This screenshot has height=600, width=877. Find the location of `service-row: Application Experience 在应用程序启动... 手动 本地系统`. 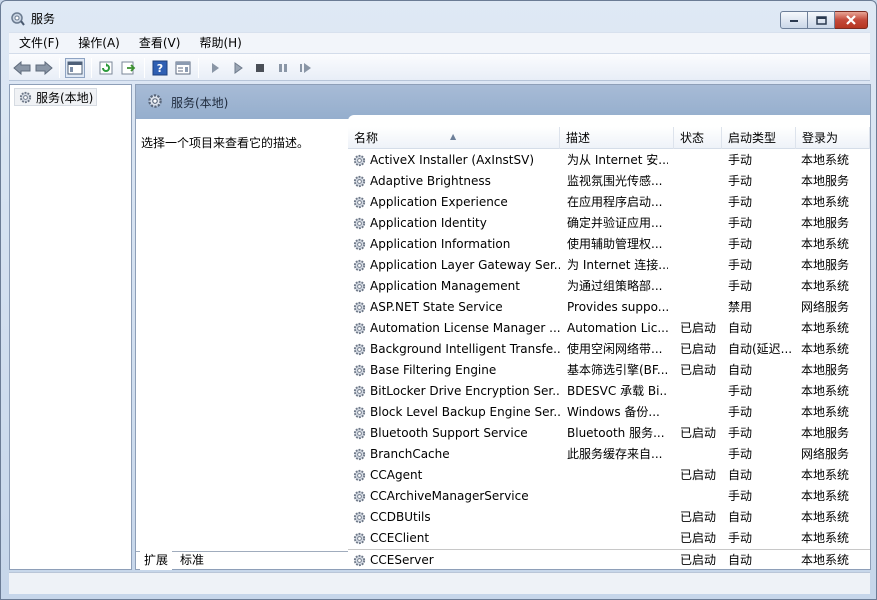

service-row: Application Experience 在应用程序启动... 手动 本地系统 is located at coordinates (609, 202).